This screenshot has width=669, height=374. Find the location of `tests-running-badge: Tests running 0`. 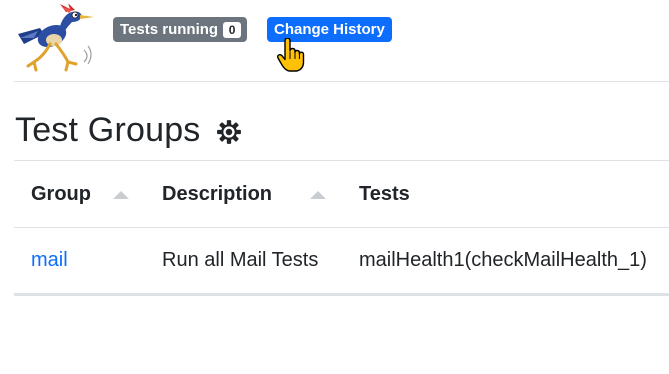

tests-running-badge: Tests running 0 is located at coordinates (180, 29).